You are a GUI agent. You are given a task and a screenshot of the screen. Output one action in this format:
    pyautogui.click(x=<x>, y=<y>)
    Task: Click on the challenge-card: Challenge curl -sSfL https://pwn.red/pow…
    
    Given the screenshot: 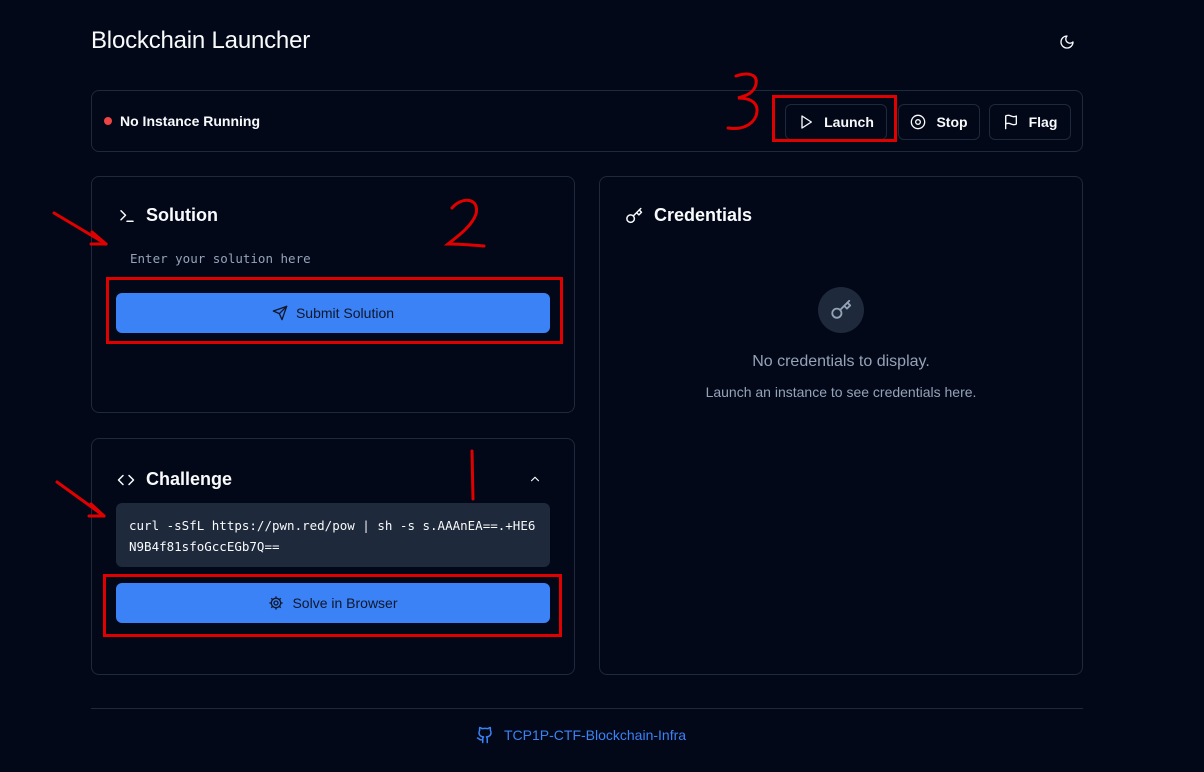 What is the action you would take?
    pyautogui.click(x=333, y=556)
    